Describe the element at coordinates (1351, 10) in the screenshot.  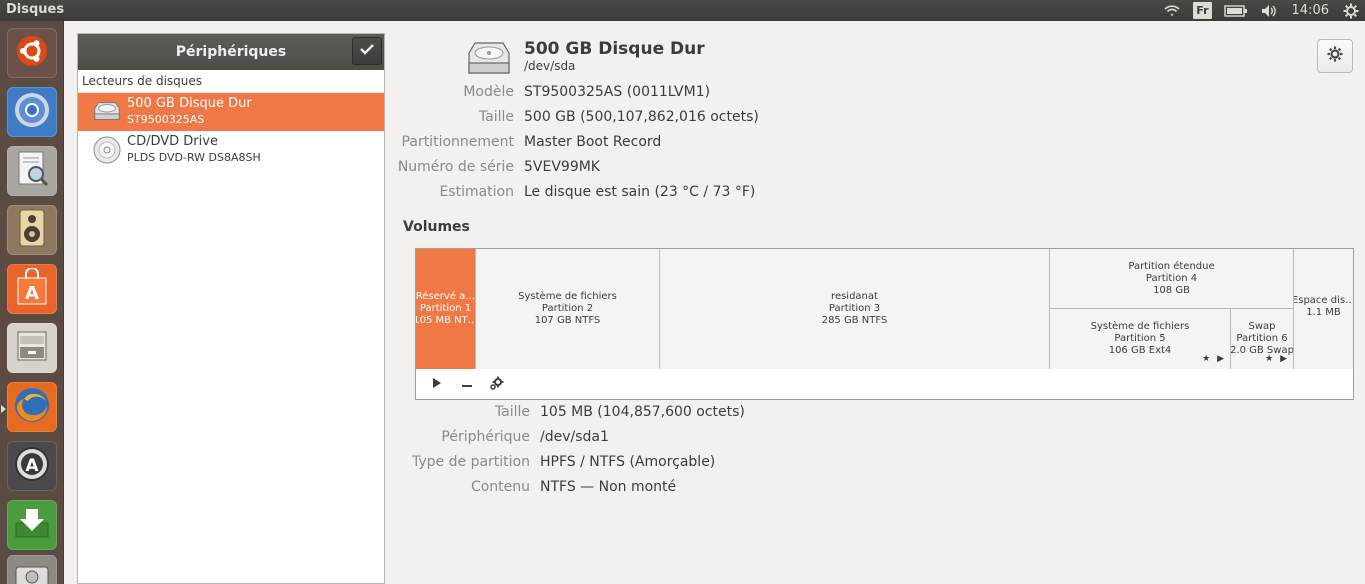
I see `system-gear-icon` at that location.